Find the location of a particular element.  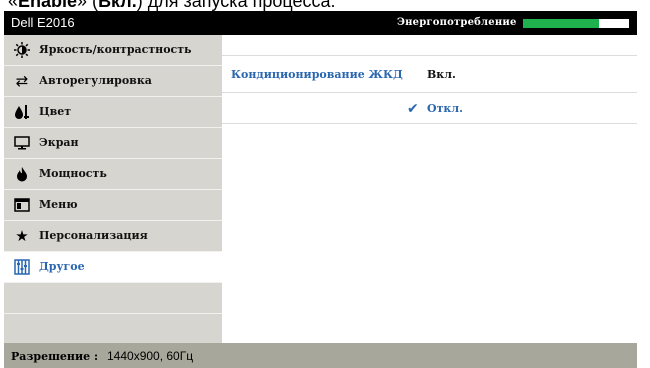

lcd-conditioning-off-row: ✔ Откл. is located at coordinates (429, 108).